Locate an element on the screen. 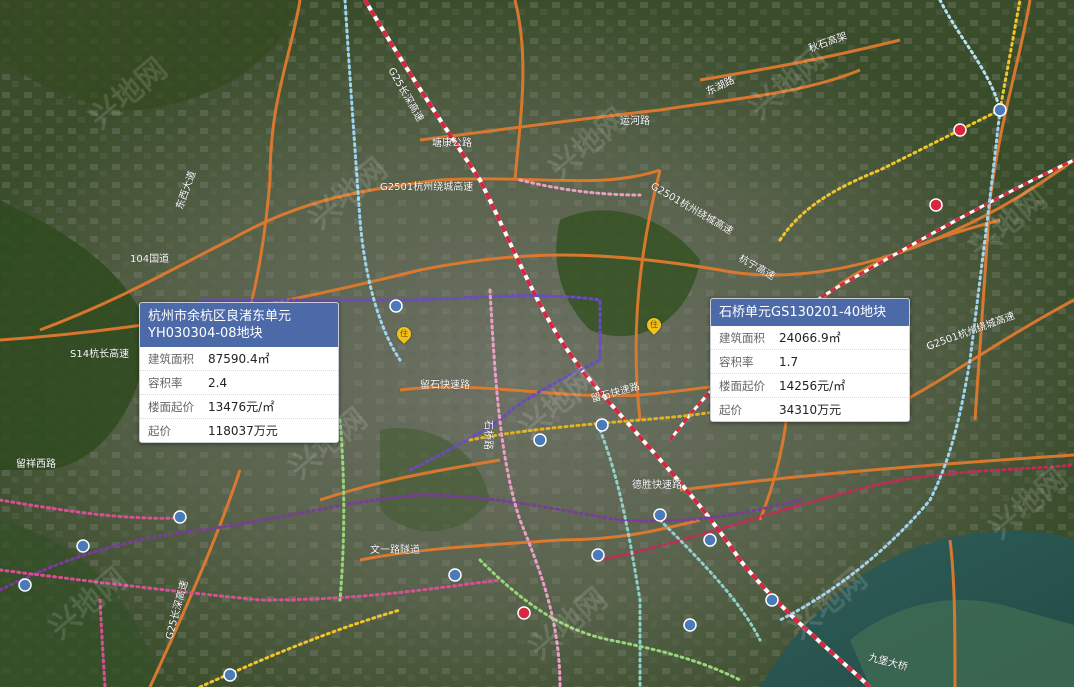 This screenshot has height=687, width=1074. parcel-row-floor-price: 楼面起价 14256元/㎡ is located at coordinates (810, 386).